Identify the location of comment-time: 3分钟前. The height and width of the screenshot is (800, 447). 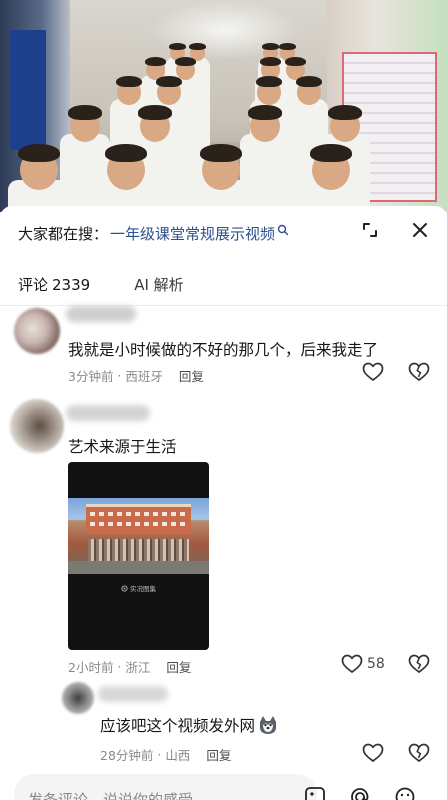
(91, 376).